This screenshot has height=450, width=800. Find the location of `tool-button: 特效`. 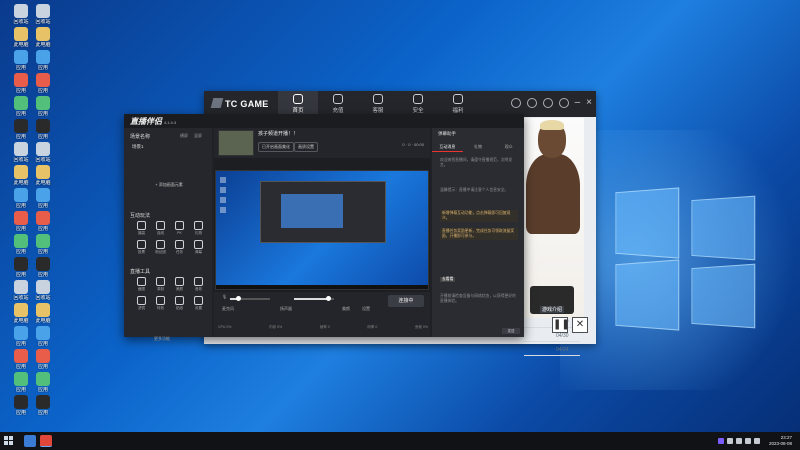

tool-button: 特效 is located at coordinates (160, 303).